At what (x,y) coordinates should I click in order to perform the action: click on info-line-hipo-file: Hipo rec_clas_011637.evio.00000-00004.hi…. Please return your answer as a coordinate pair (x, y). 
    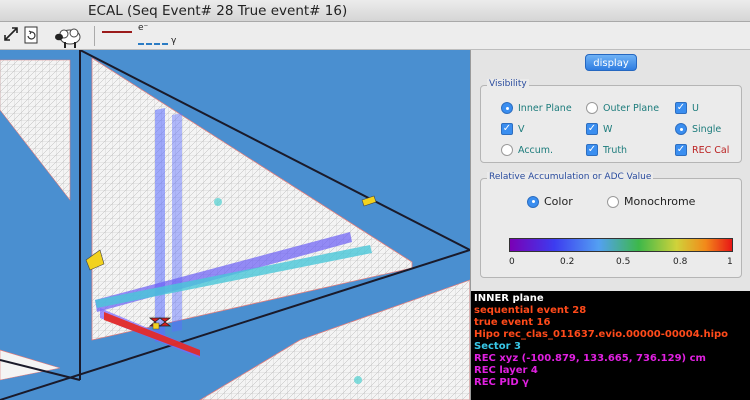
    Looking at the image, I should click on (601, 334).